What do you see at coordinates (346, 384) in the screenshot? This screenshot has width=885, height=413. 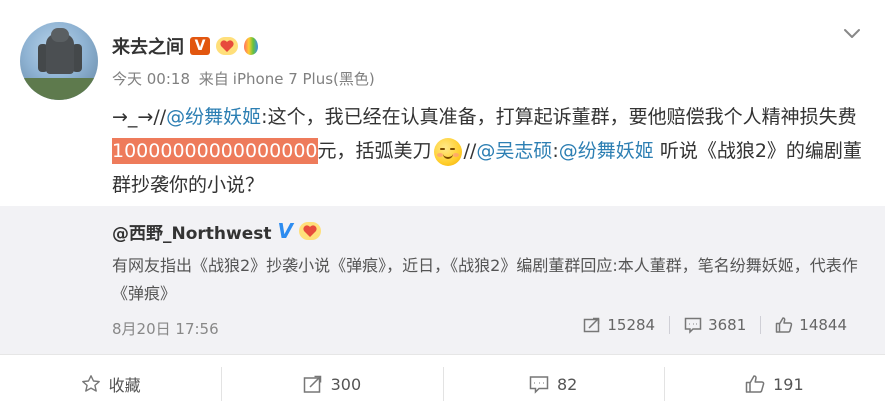 I see `repost-count: 300` at bounding box center [346, 384].